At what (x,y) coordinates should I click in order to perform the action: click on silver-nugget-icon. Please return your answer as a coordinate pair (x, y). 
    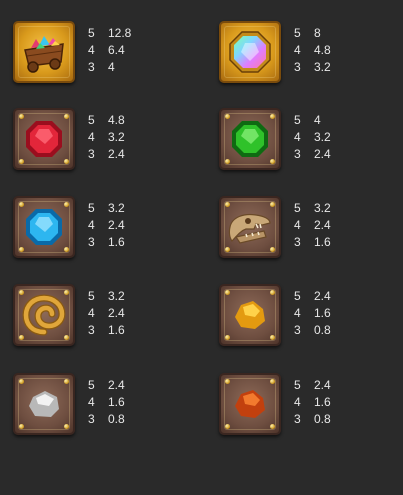
    Looking at the image, I should click on (44, 404).